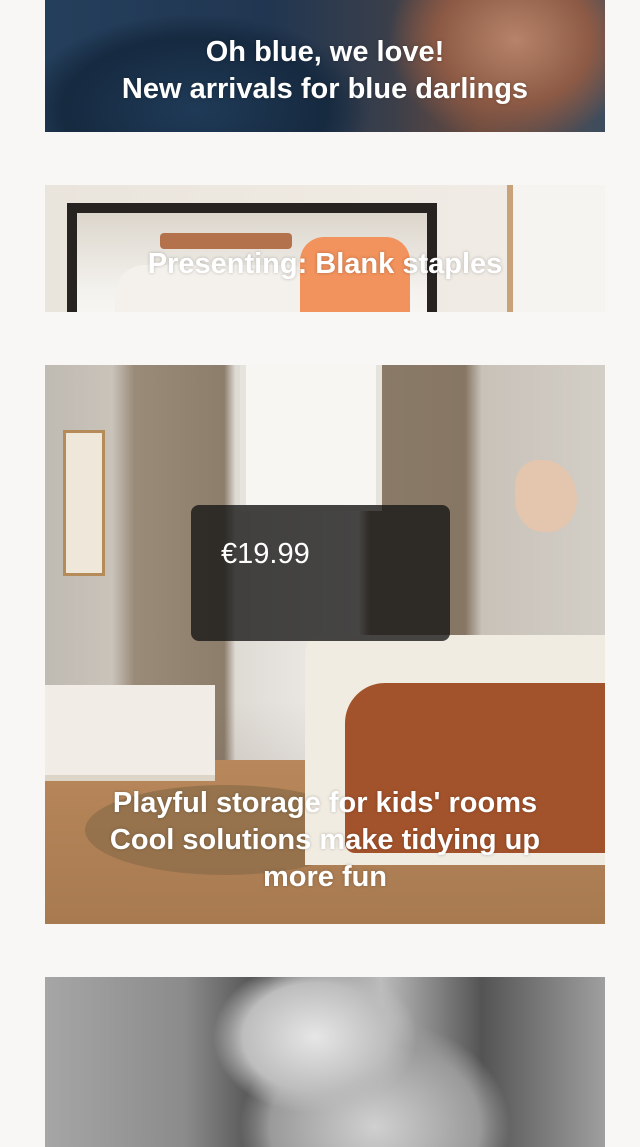 The width and height of the screenshot is (640, 1147). What do you see at coordinates (265, 554) in the screenshot?
I see `price-label: €19.99` at bounding box center [265, 554].